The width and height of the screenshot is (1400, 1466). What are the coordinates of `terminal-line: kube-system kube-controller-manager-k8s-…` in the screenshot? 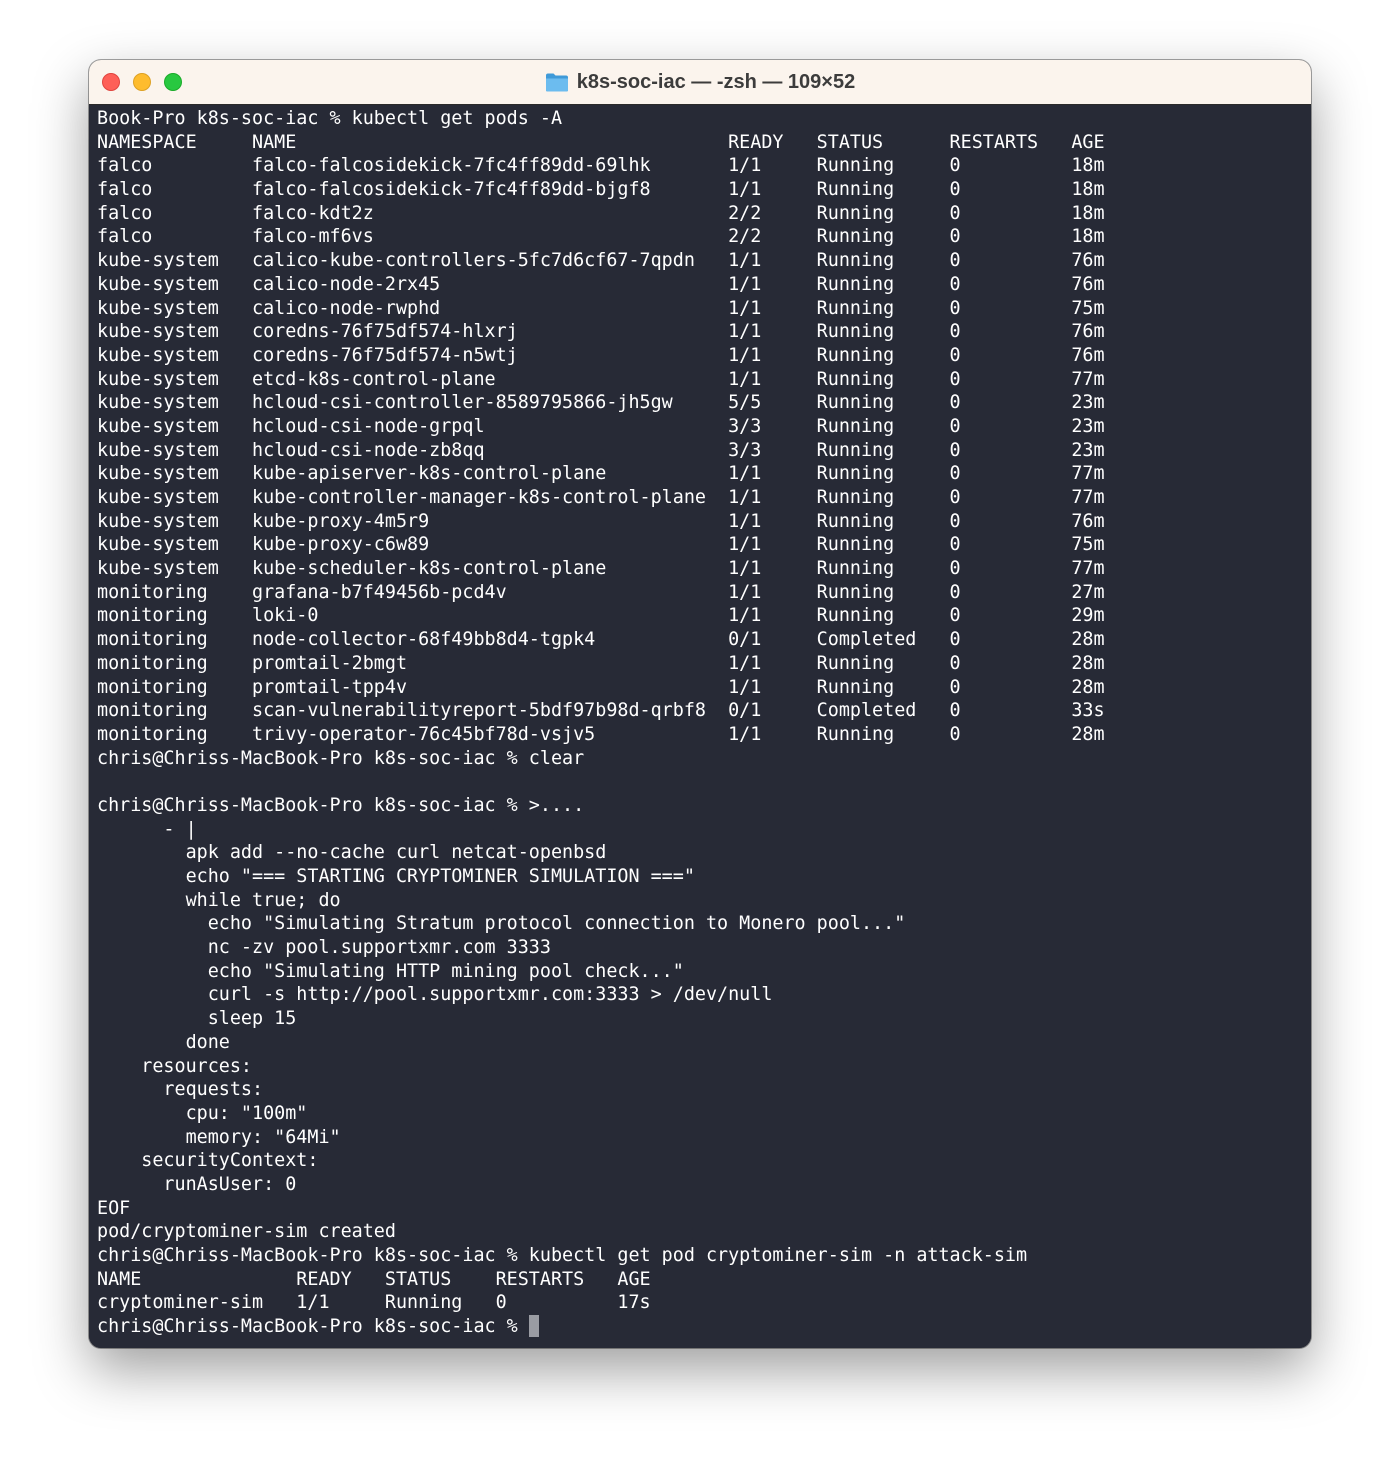 It's located at (601, 497).